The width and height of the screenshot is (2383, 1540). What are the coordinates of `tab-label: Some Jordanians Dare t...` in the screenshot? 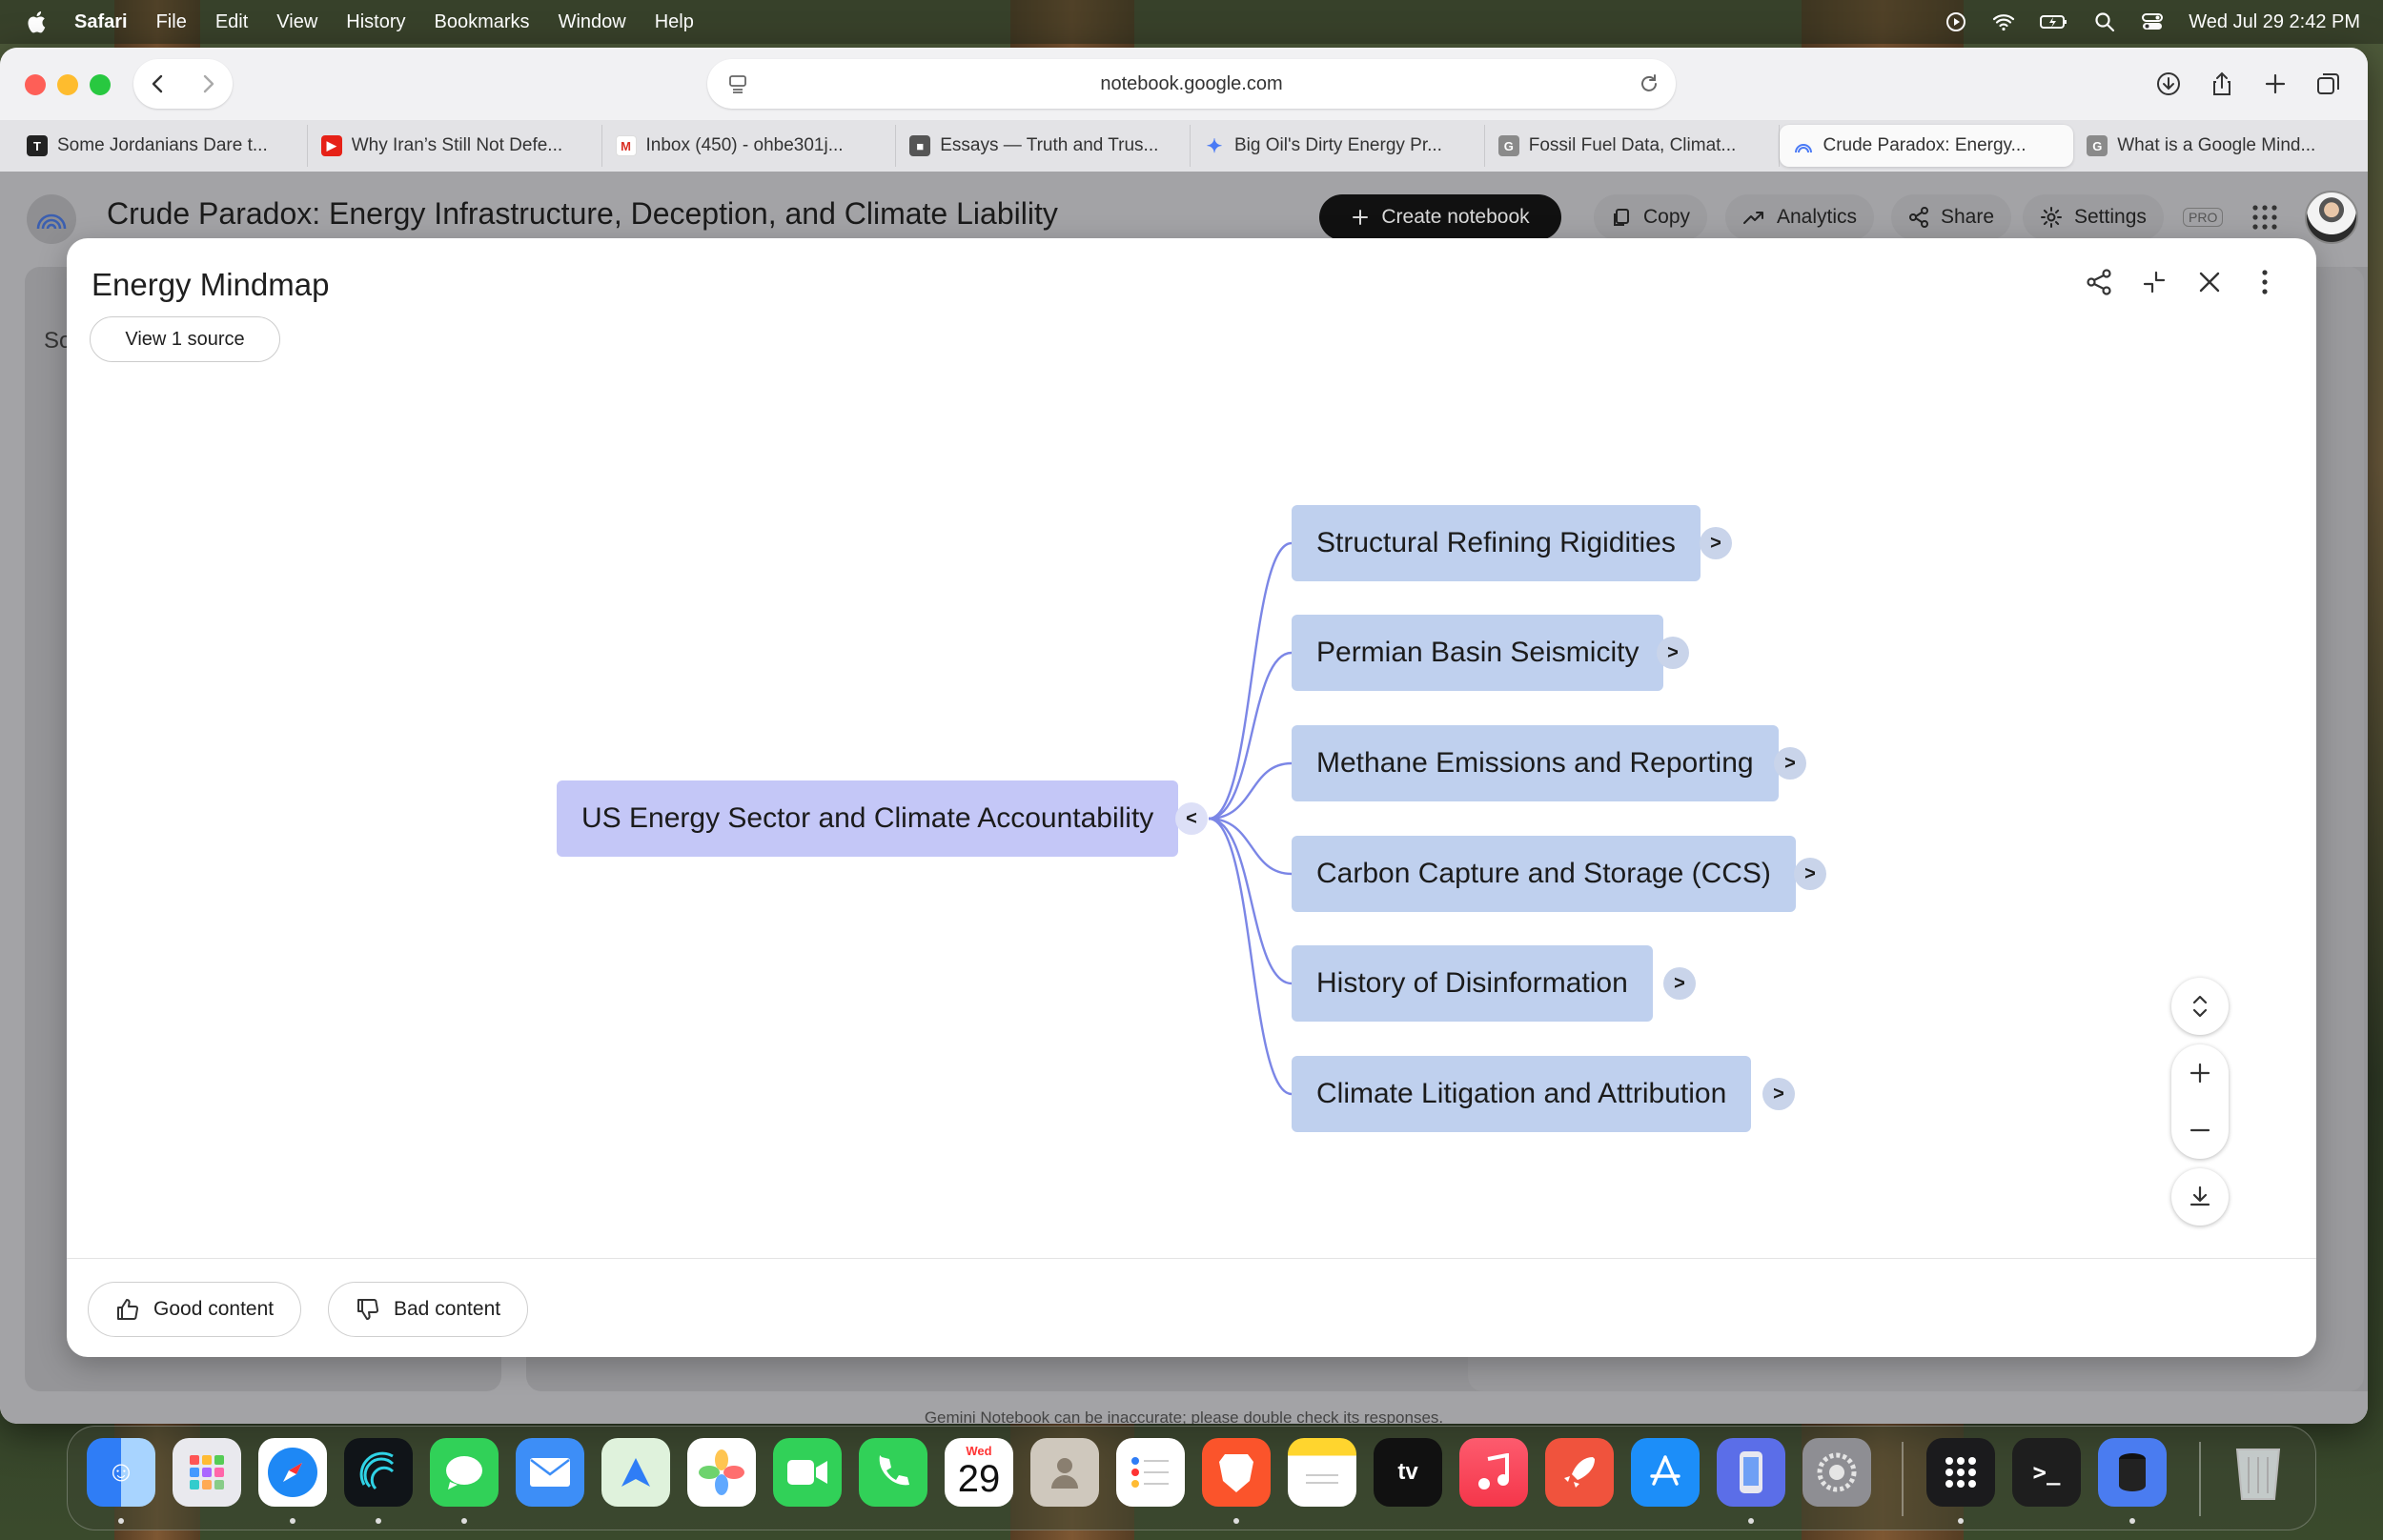 It's located at (163, 145).